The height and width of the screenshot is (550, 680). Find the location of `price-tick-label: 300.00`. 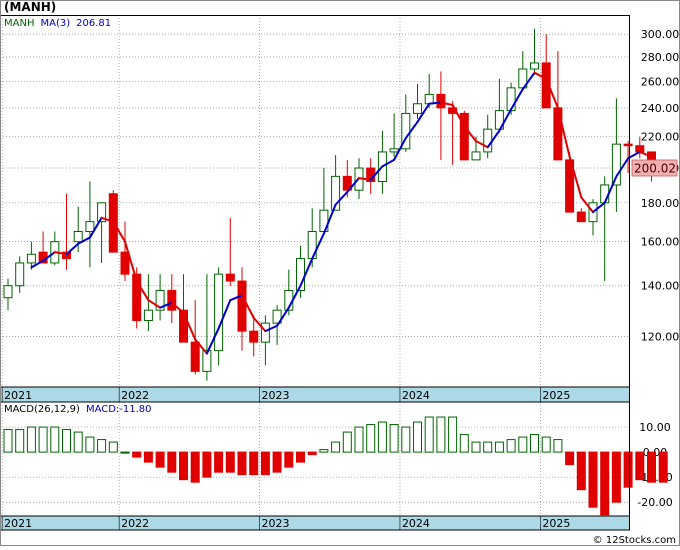

price-tick-label: 300.00 is located at coordinates (660, 34).